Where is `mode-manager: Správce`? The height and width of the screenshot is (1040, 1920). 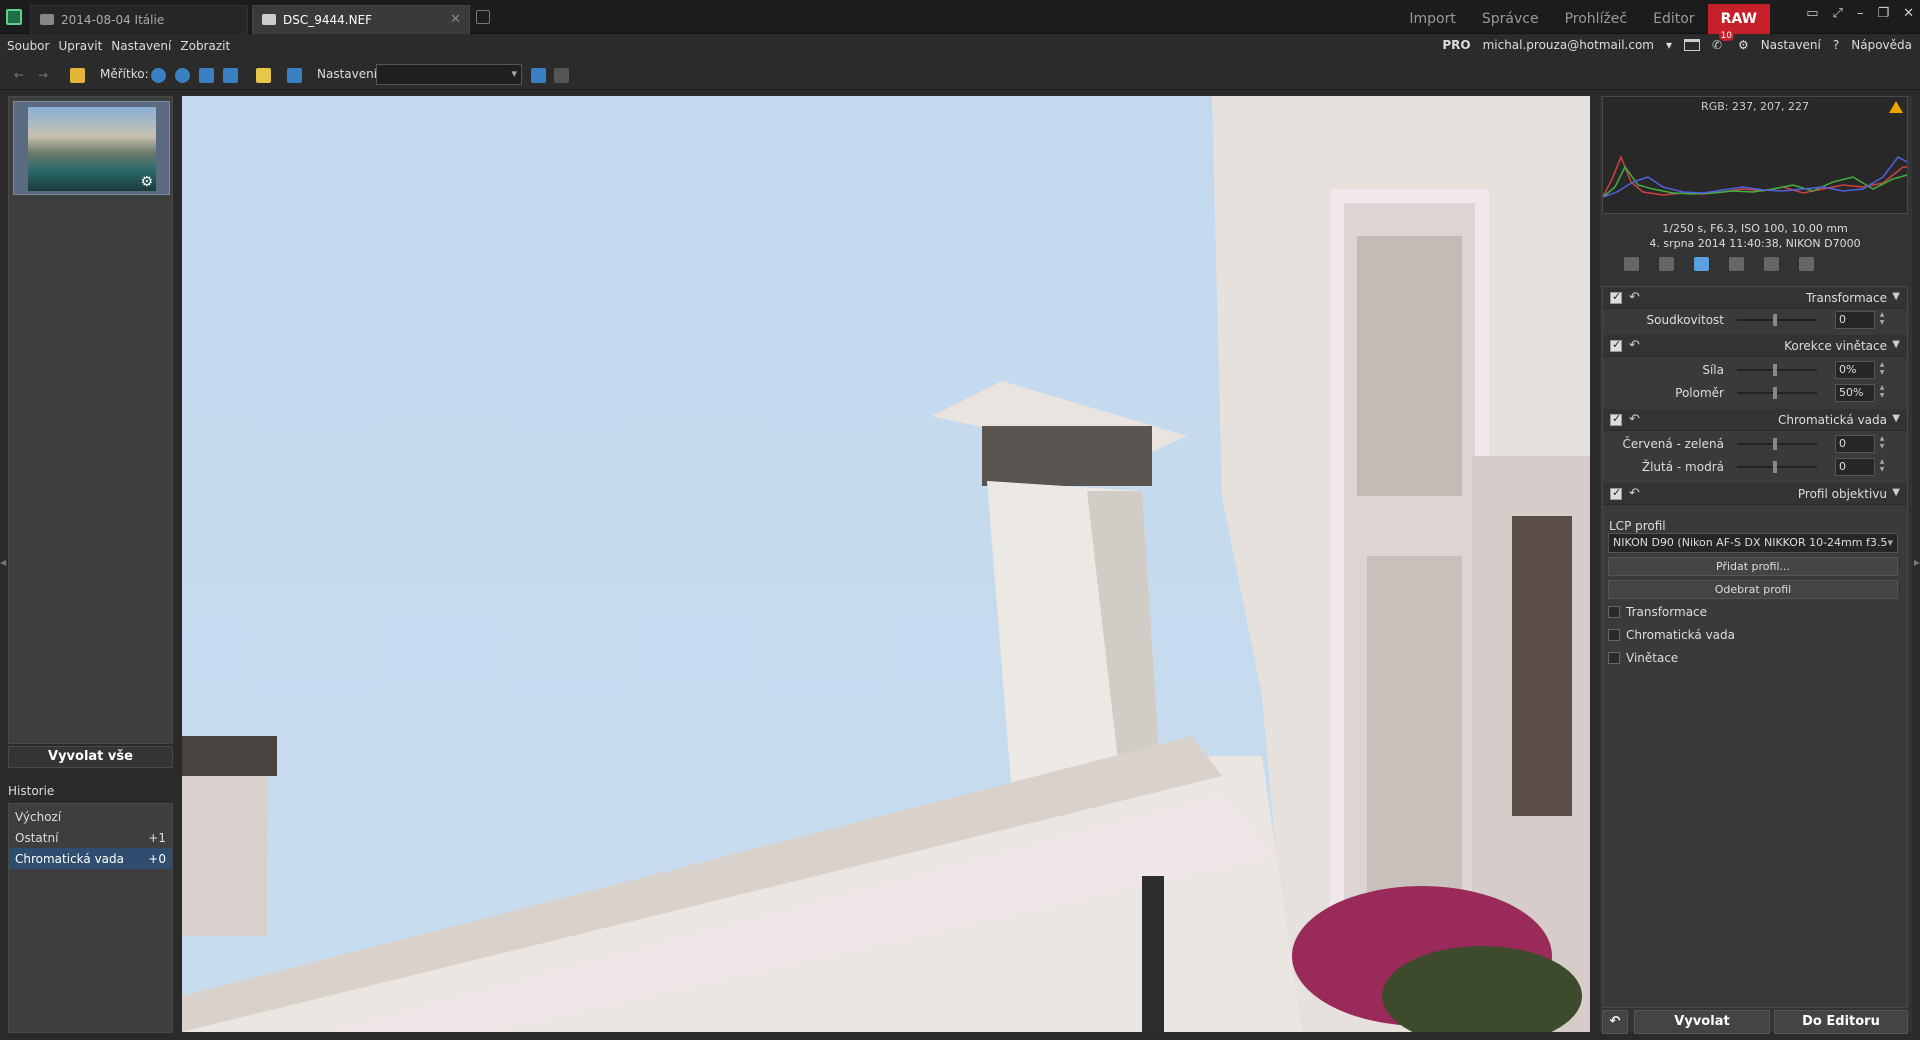
mode-manager: Správce is located at coordinates (1510, 19).